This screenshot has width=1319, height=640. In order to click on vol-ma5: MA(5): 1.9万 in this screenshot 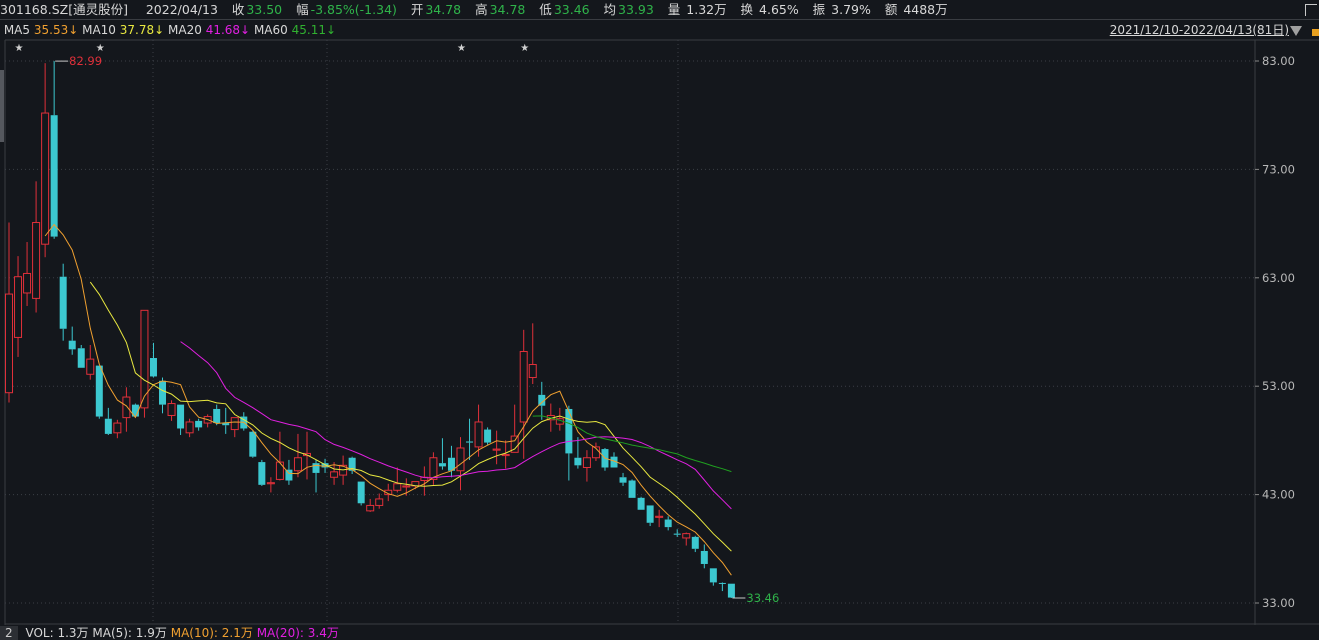, I will do `click(129, 633)`.